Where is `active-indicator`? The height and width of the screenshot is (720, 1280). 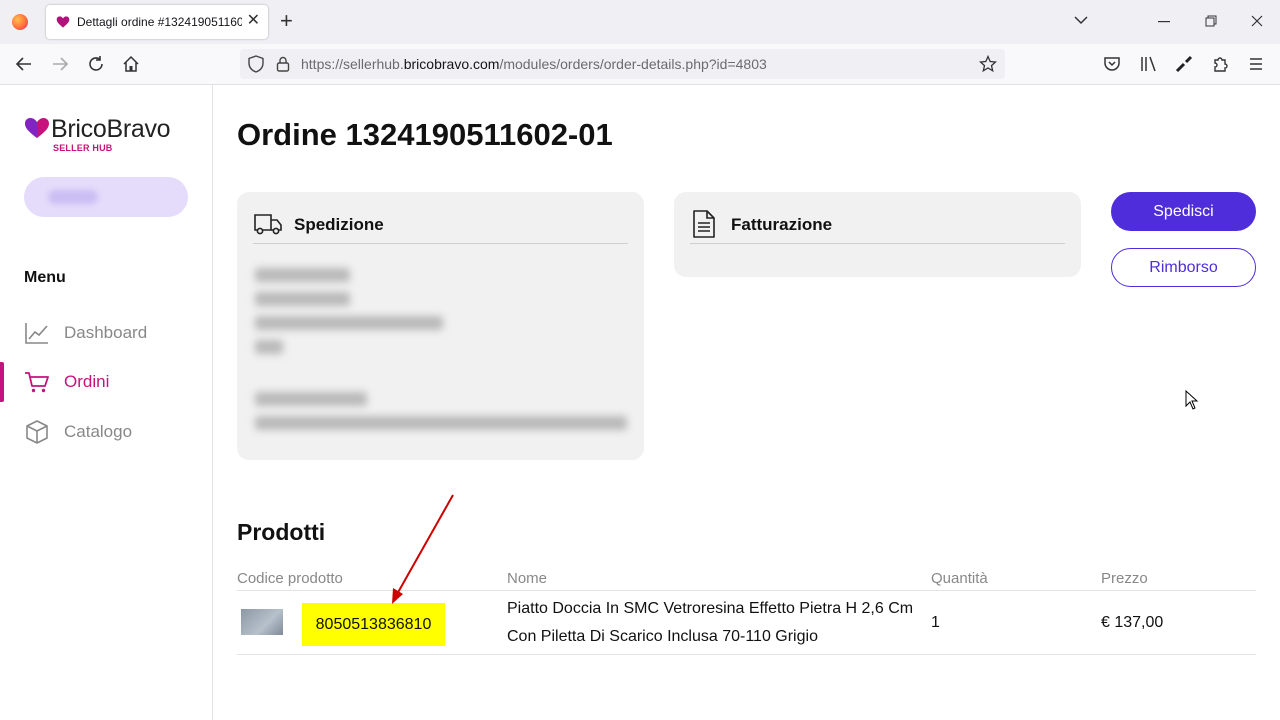
active-indicator is located at coordinates (2, 382).